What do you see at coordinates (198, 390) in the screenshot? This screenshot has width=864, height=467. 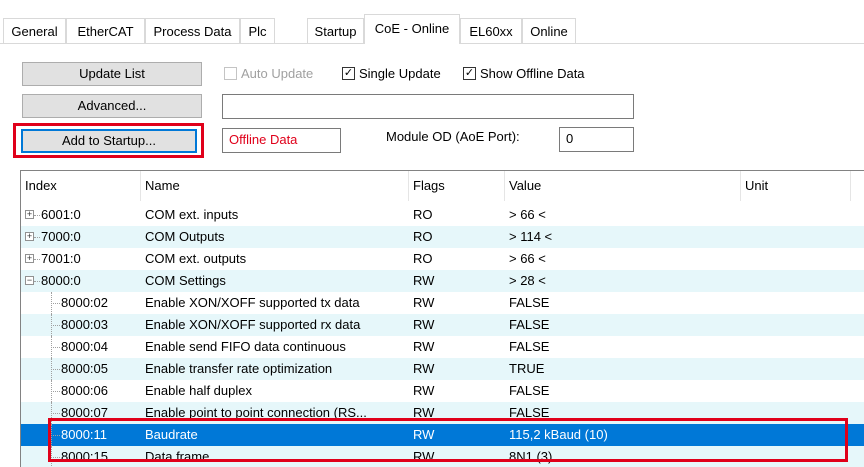 I see `name-cell: Enable half duplex` at bounding box center [198, 390].